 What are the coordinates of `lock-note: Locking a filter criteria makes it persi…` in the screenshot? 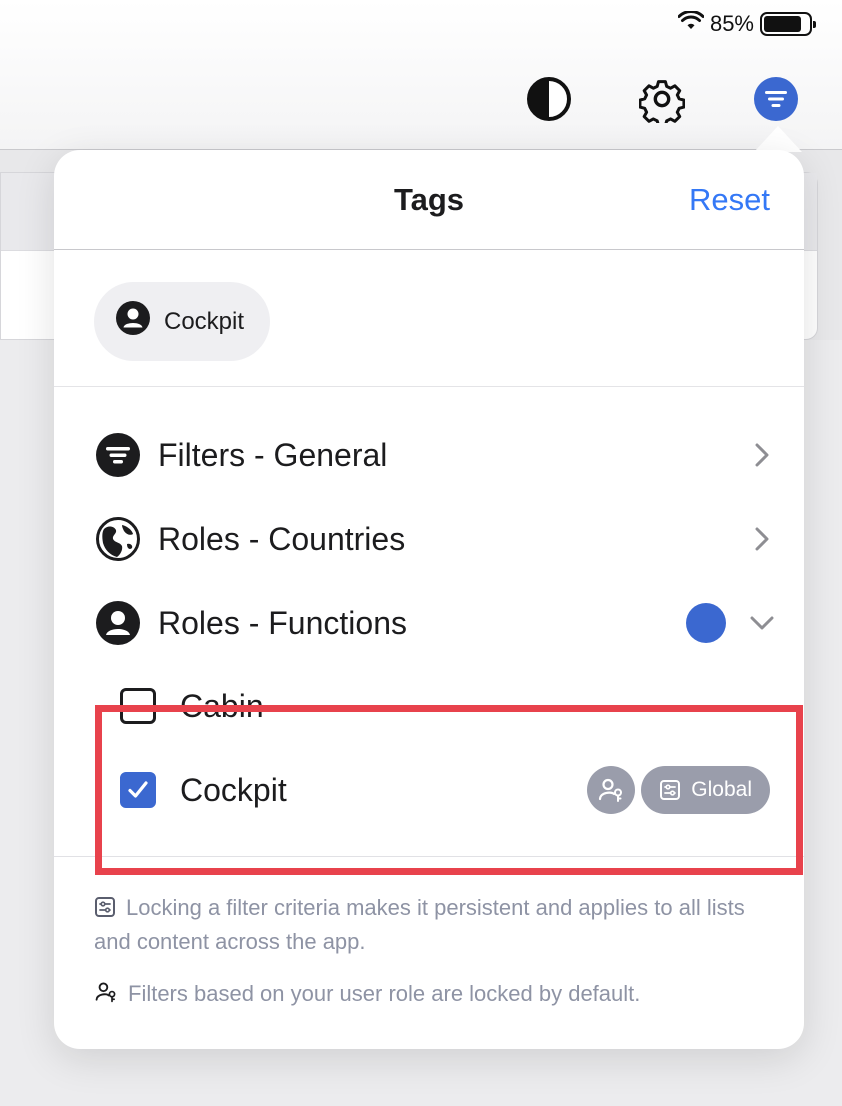 It's located at (429, 924).